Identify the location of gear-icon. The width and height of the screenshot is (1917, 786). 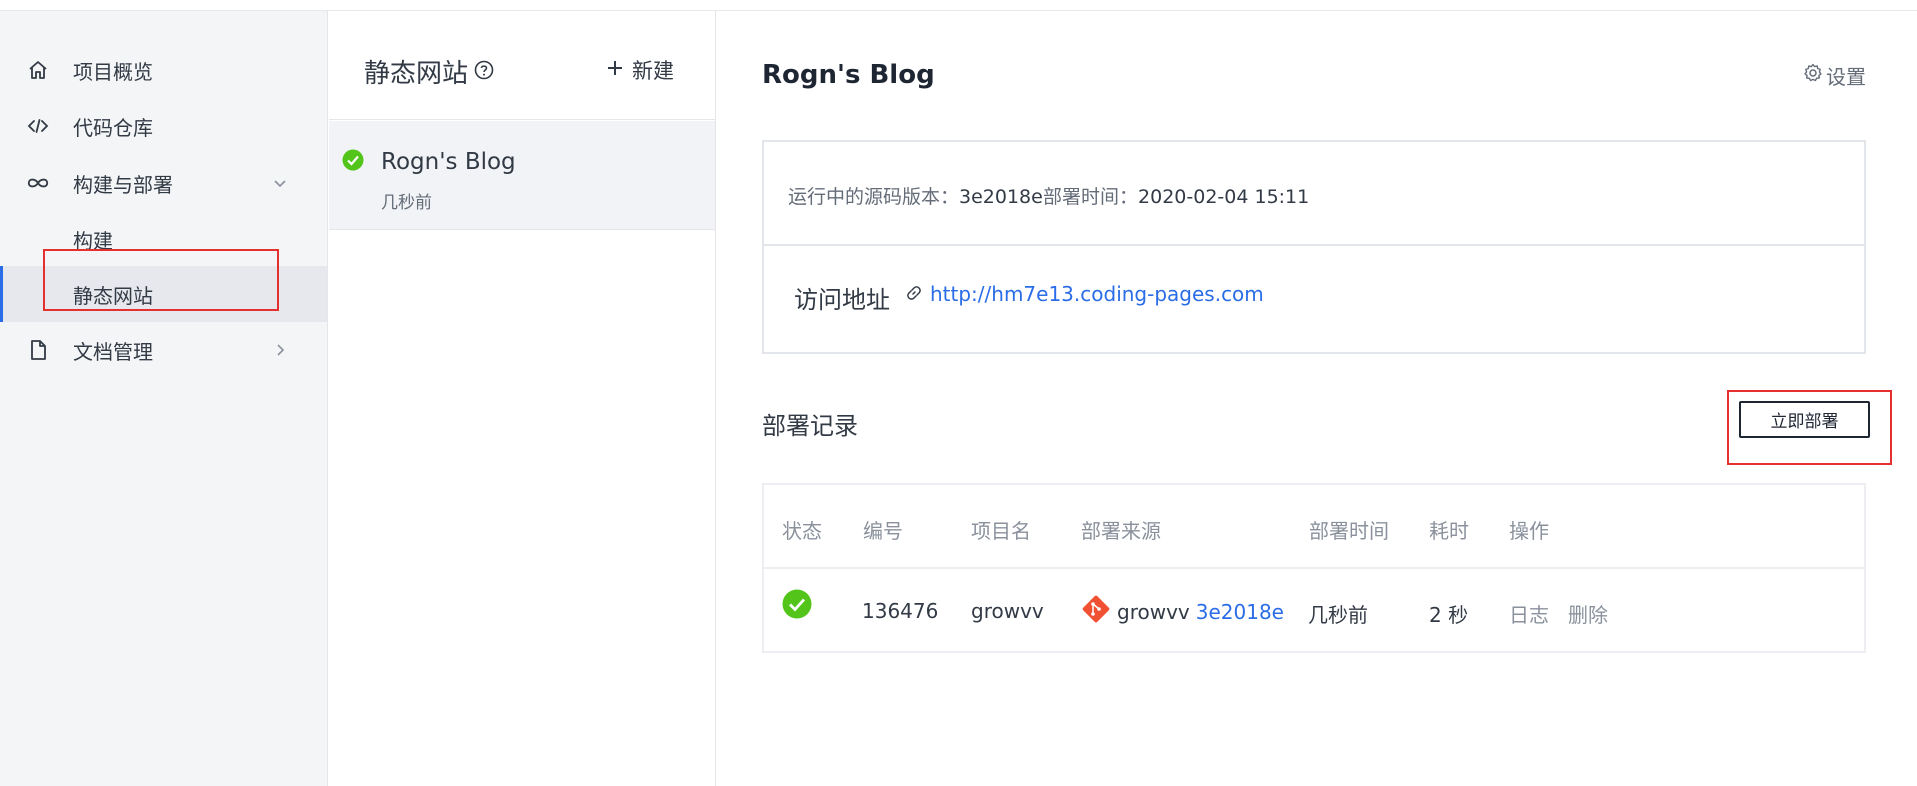
(1813, 75).